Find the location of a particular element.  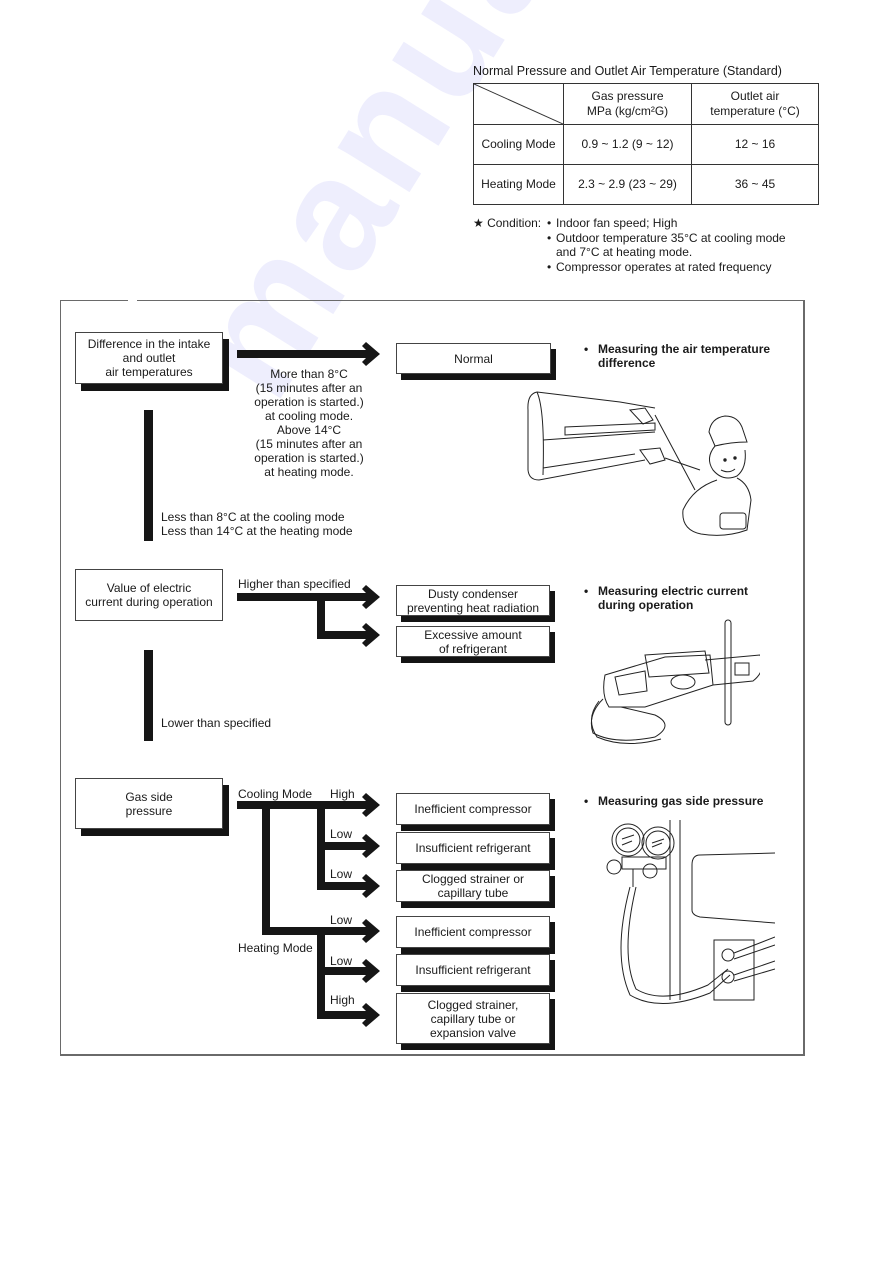

label-line: Less than 8°C at the cooling mode is located at coordinates (253, 517).